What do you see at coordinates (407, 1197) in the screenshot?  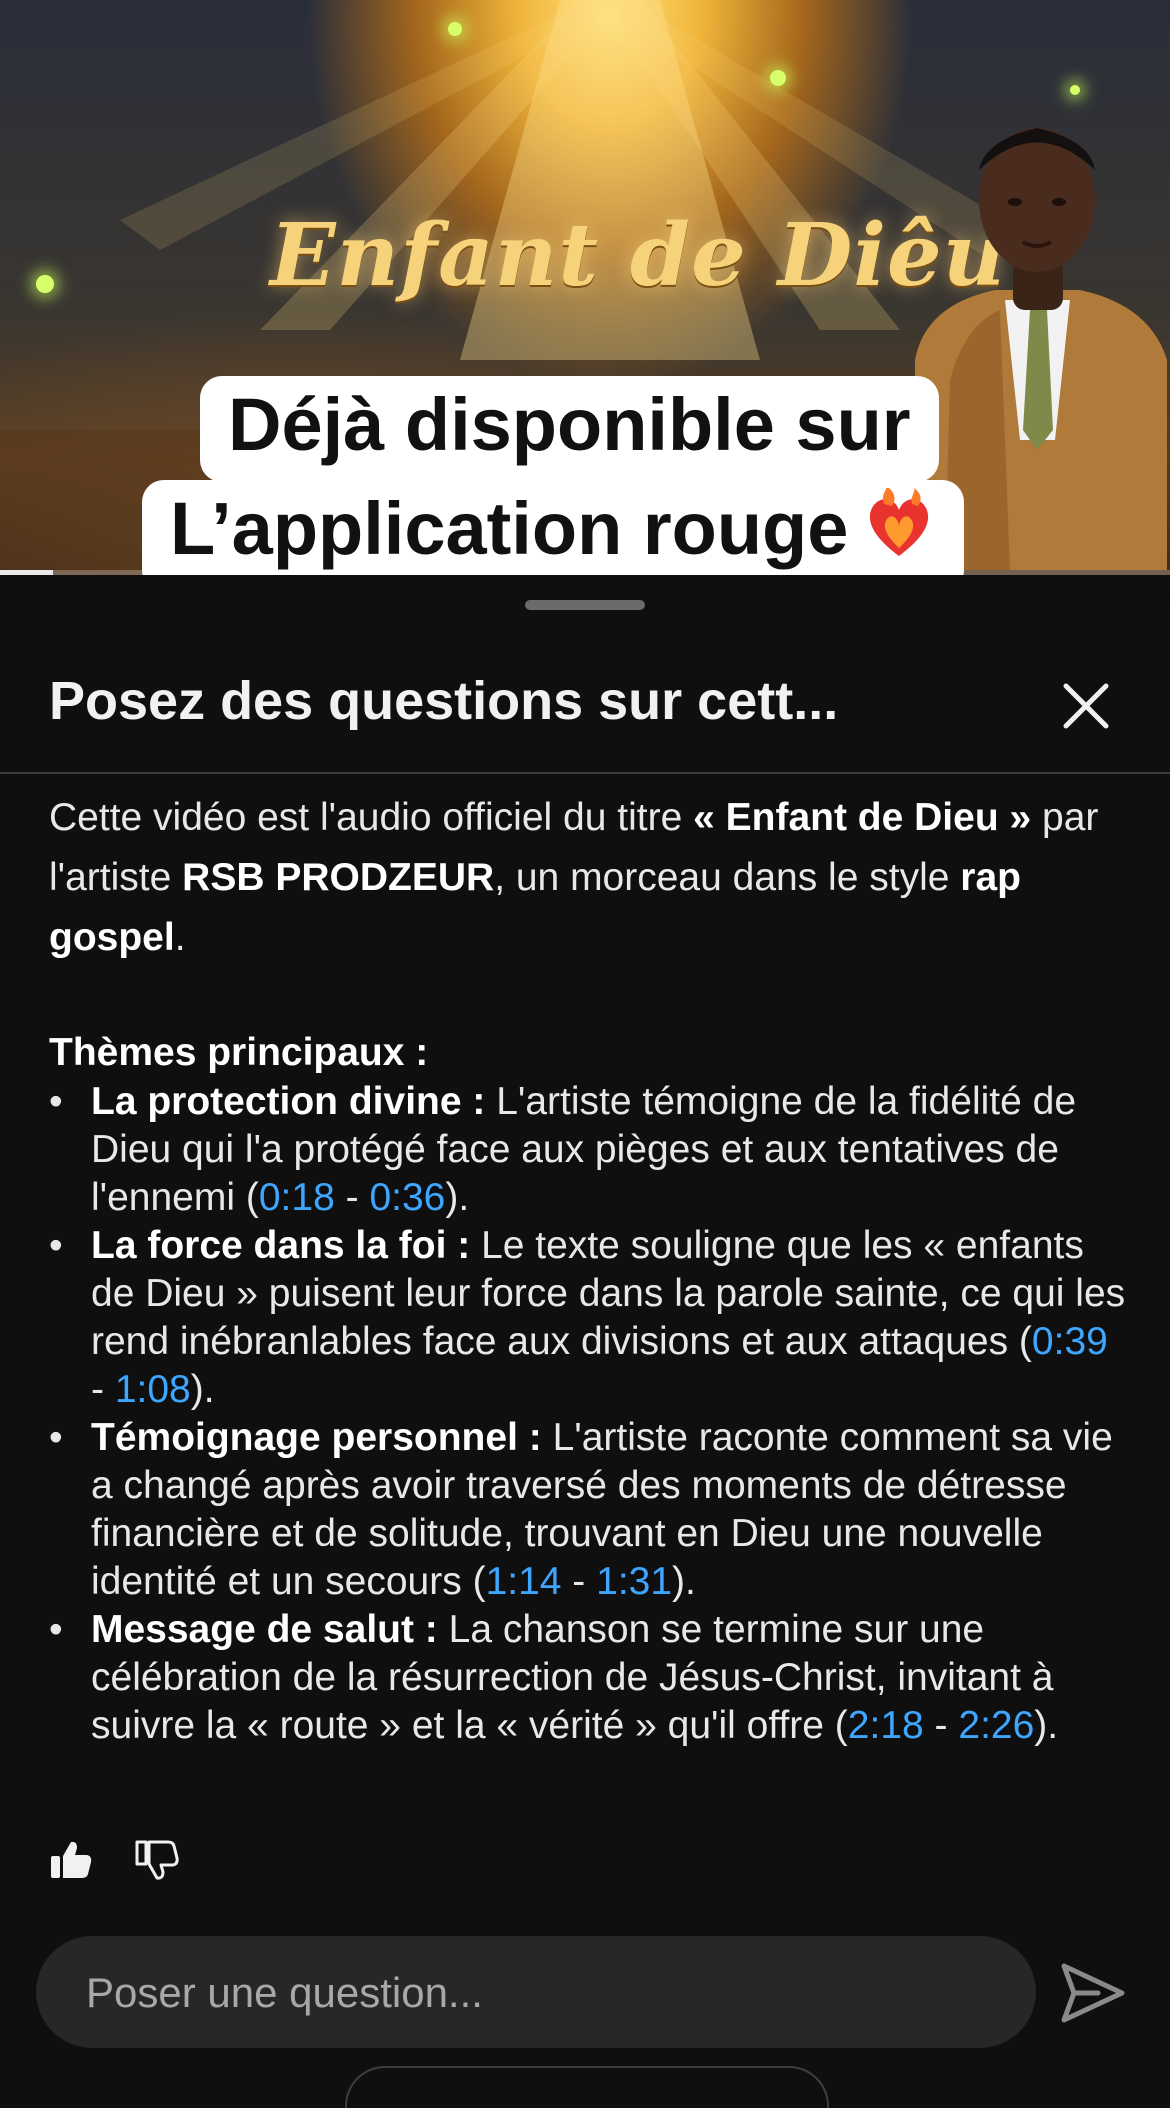 I see `timestamp-link: 0:36` at bounding box center [407, 1197].